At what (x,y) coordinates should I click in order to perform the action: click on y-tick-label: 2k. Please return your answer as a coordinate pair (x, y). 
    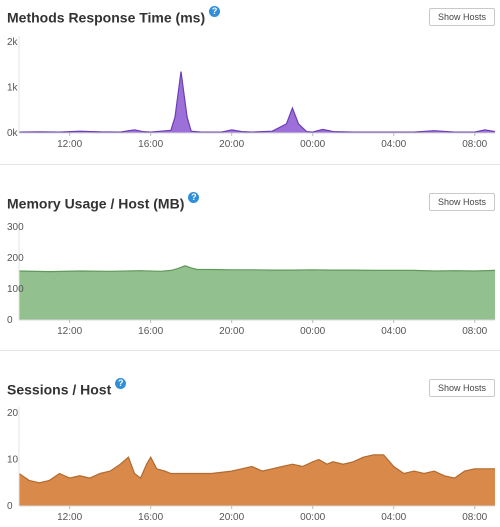
    Looking at the image, I should click on (13, 42).